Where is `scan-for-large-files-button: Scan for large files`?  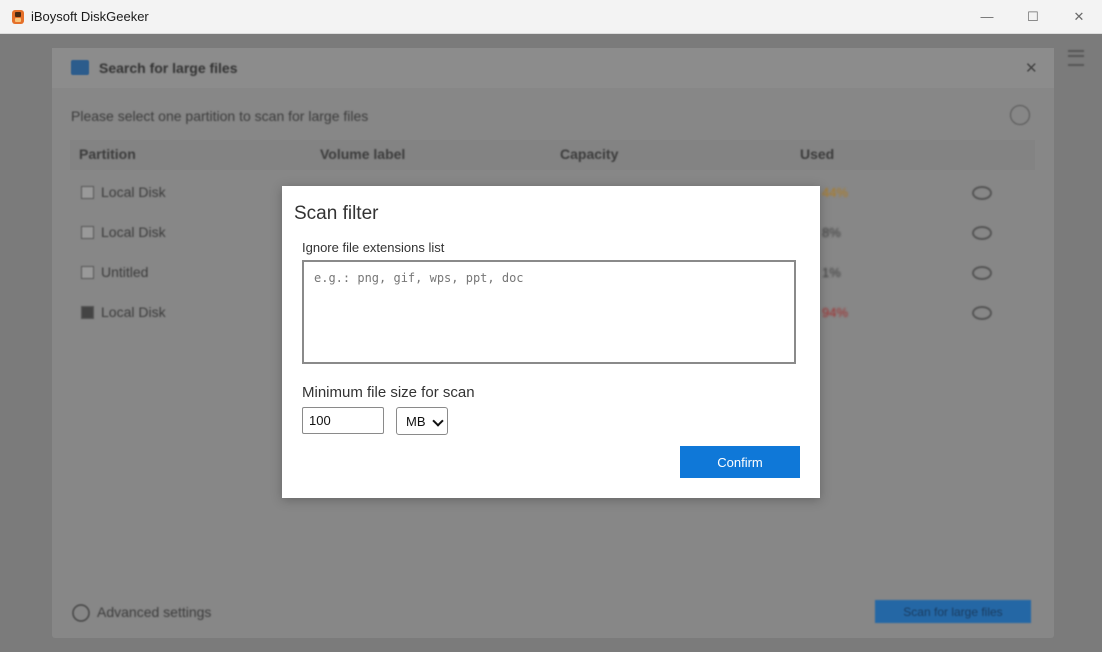
scan-for-large-files-button: Scan for large files is located at coordinates (953, 611).